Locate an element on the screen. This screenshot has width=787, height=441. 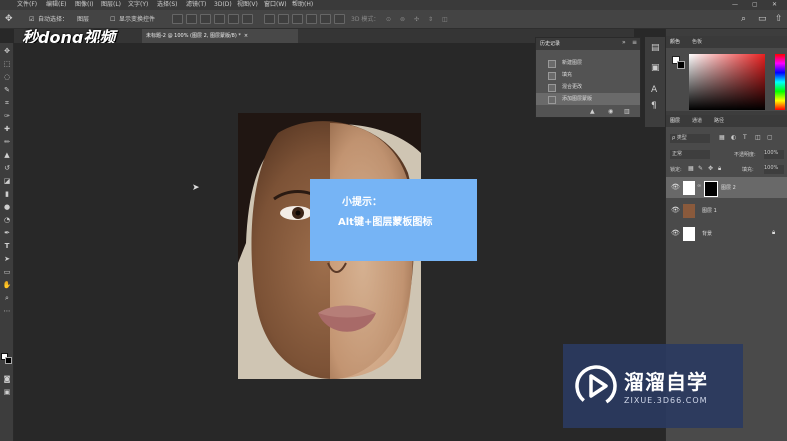
gradient-tool-icon: ▮ is located at coordinates (7, 194).